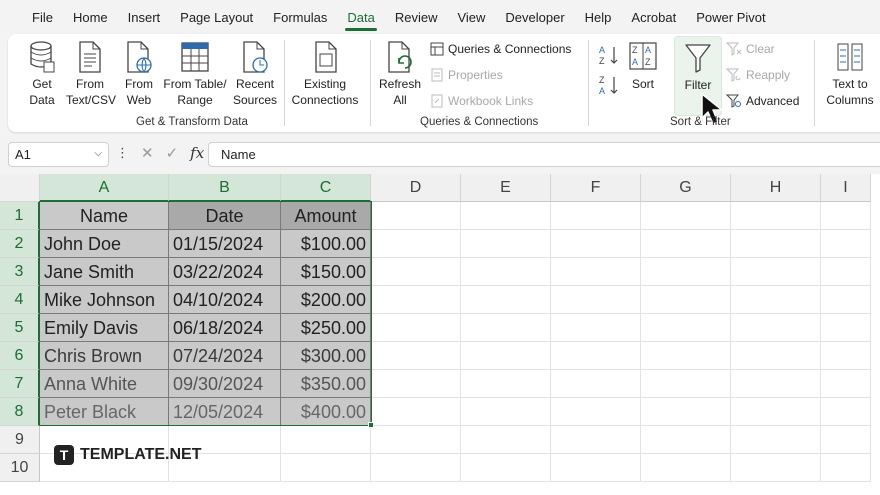  I want to click on sort-button: ZAAZ Sort, so click(643, 66).